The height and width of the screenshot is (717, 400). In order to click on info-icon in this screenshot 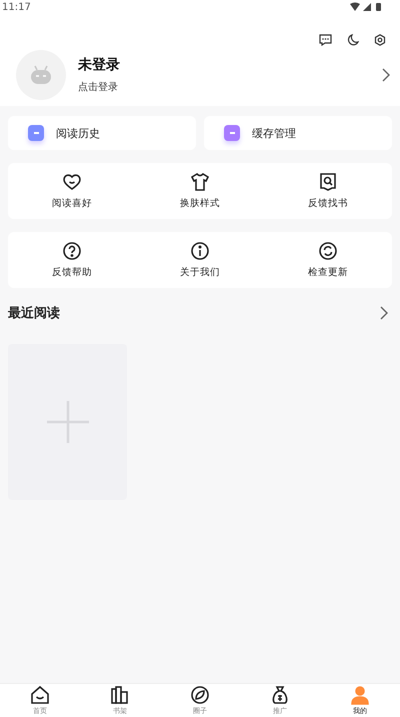, I will do `click(200, 251)`.